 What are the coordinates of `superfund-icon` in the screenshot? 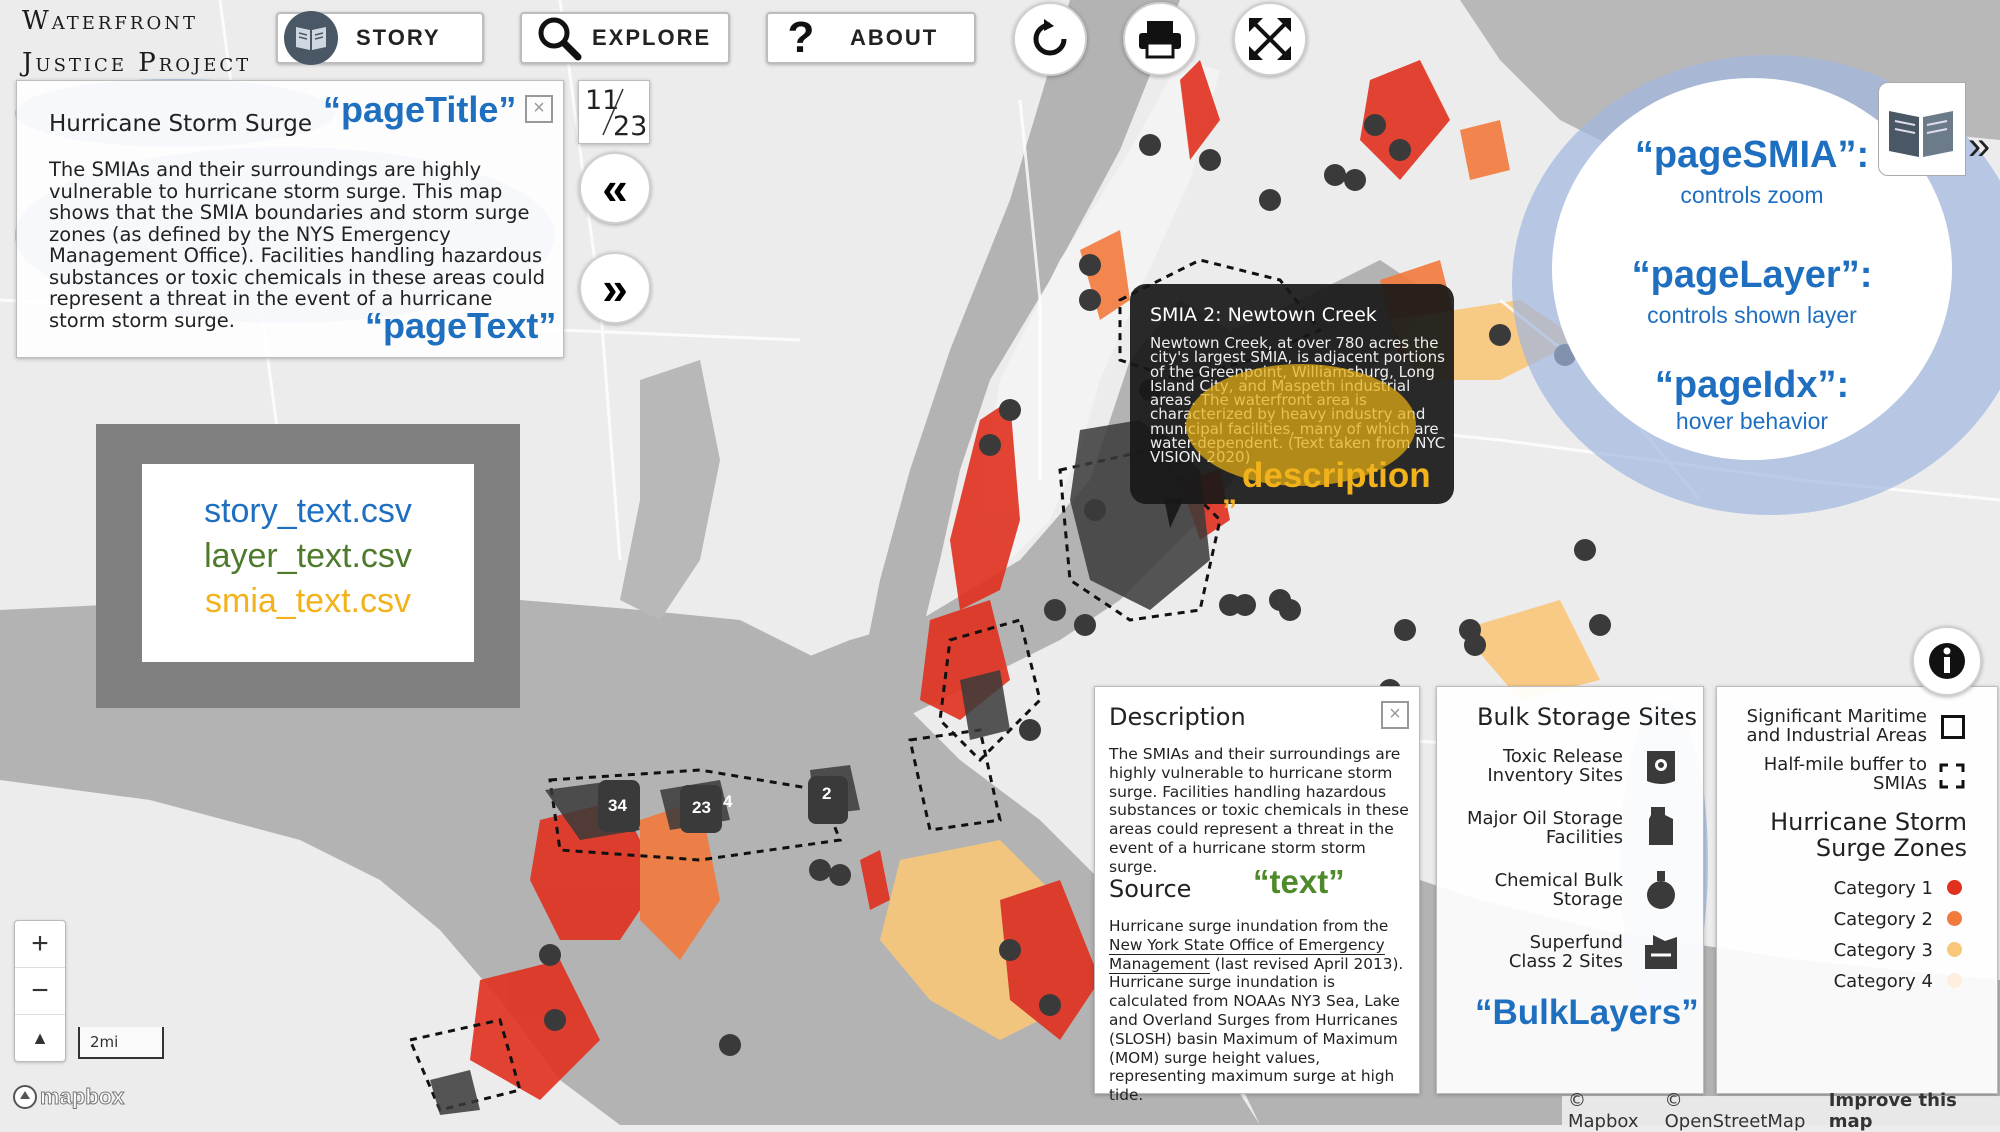 It's located at (1661, 952).